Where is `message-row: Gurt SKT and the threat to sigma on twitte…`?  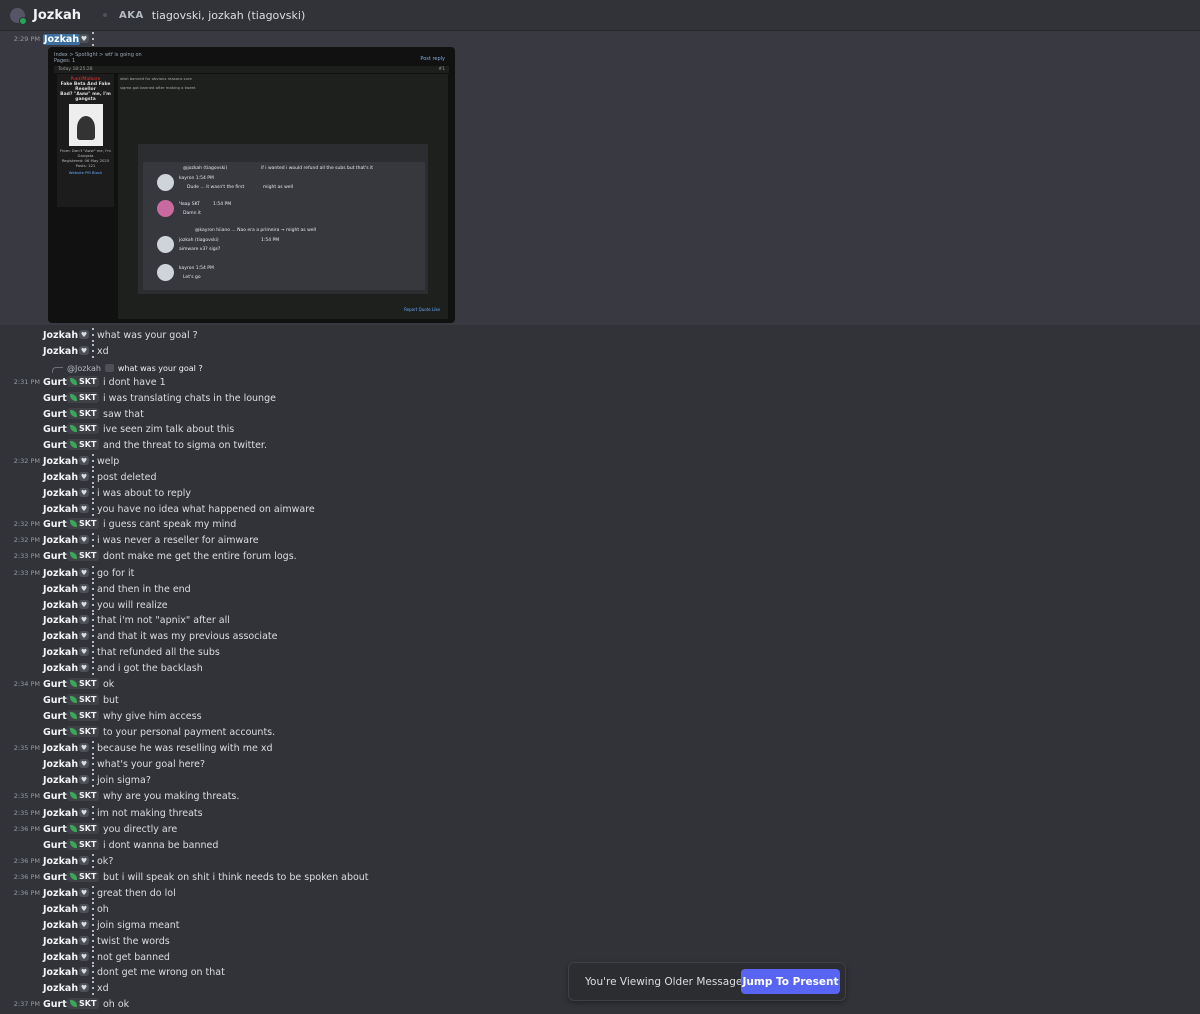 message-row: Gurt SKT and the threat to sigma on twitte… is located at coordinates (600, 445).